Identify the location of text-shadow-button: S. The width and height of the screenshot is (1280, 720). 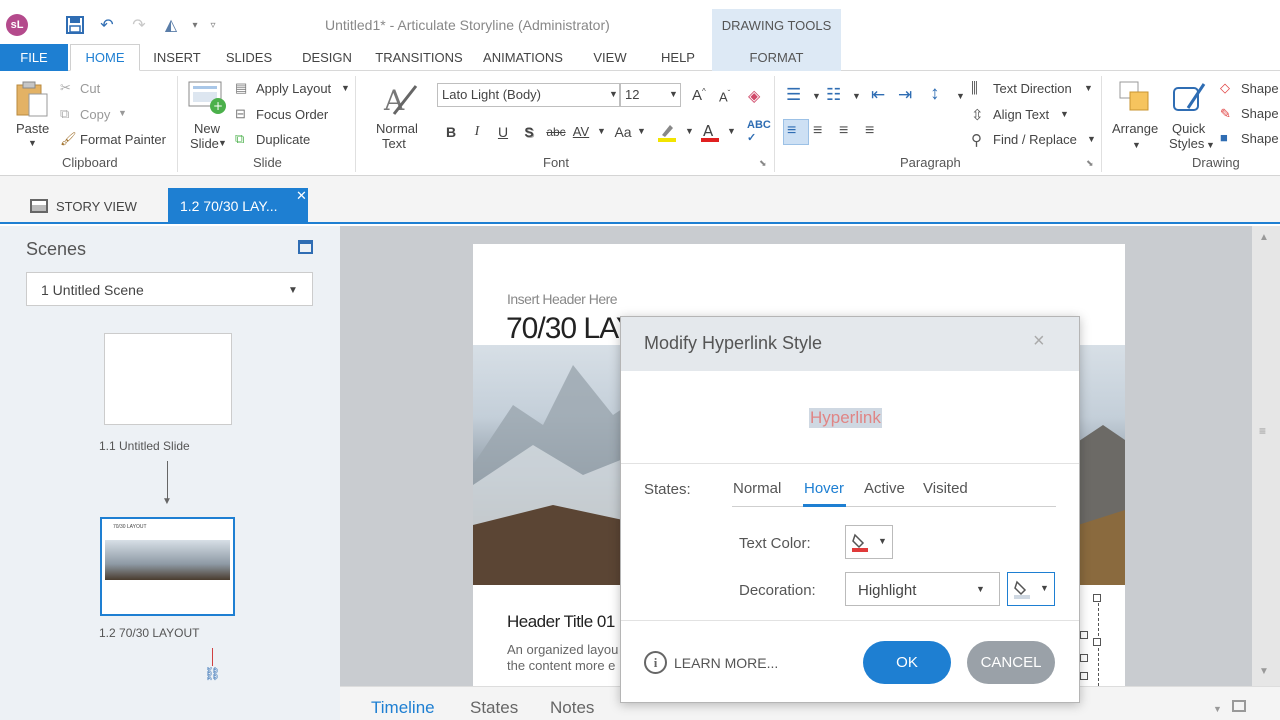
(529, 132).